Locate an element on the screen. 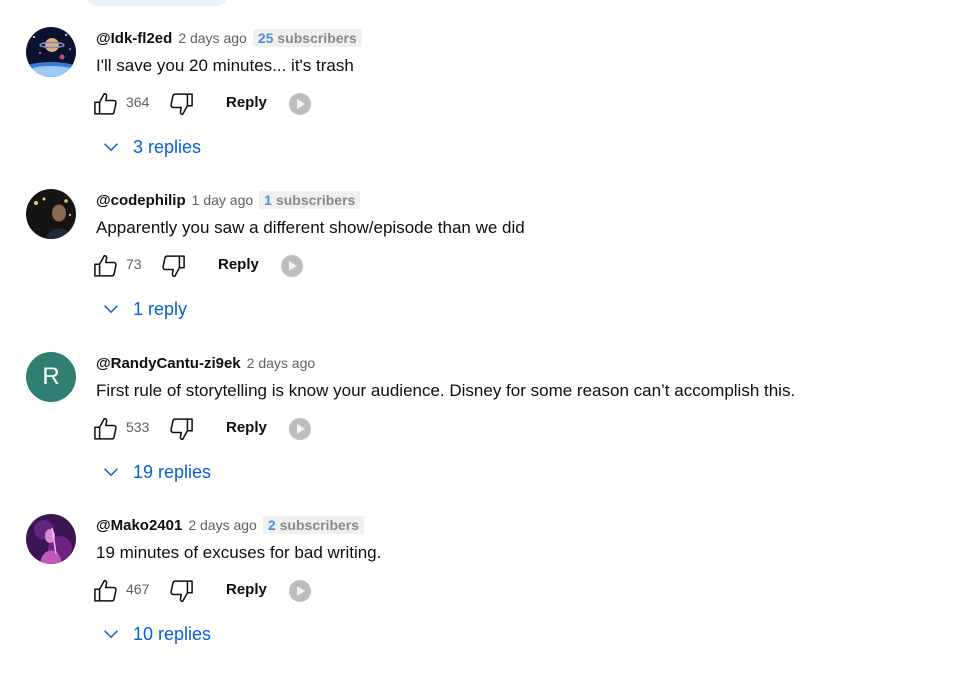  subscriber-badge: 1 subscribers is located at coordinates (310, 200).